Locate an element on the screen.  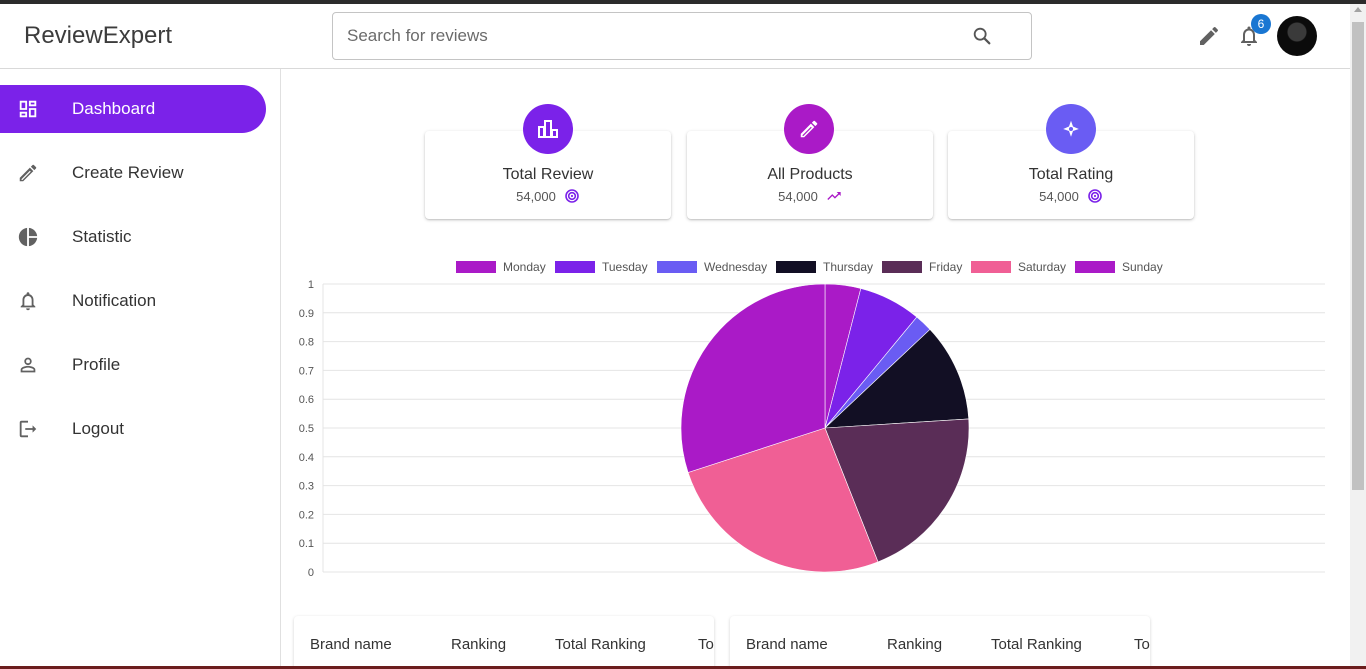
y-tick-label: 0.1 is located at coordinates (306, 544).